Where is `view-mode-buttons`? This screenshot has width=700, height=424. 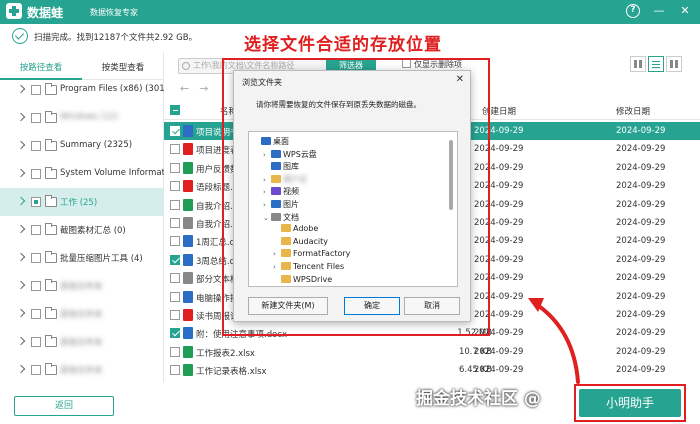
view-mode-buttons is located at coordinates (656, 64).